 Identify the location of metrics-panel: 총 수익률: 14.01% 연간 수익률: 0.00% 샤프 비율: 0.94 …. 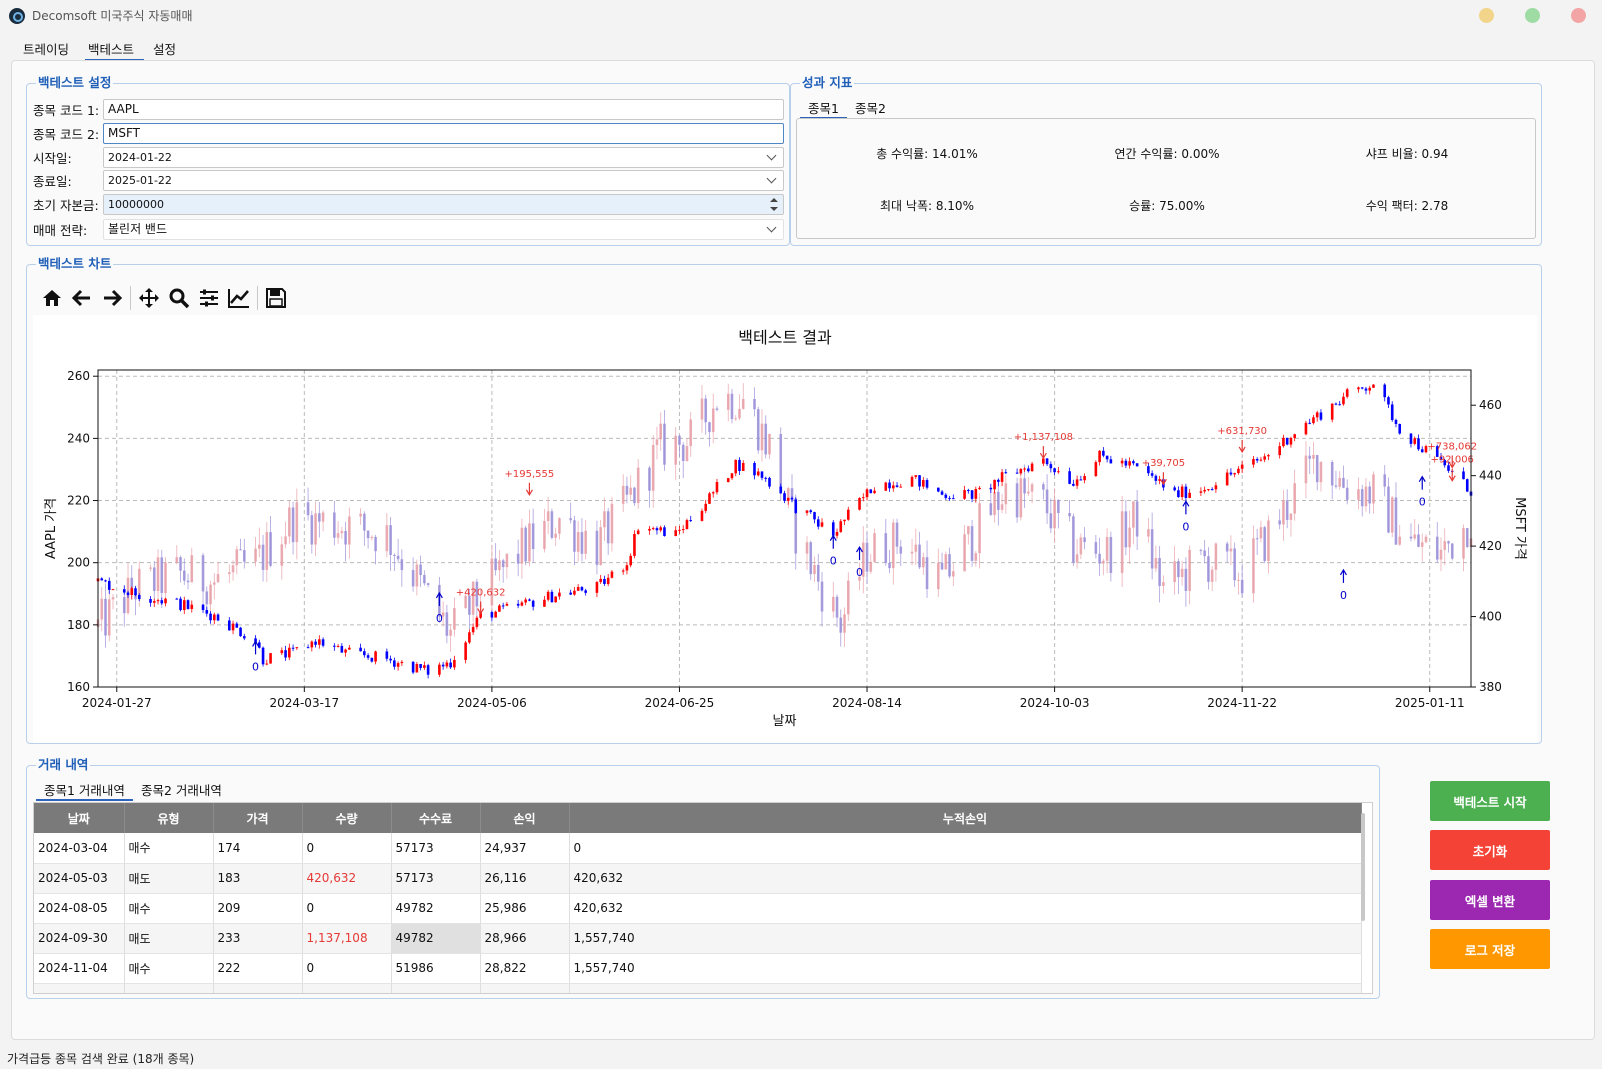
(1166, 178).